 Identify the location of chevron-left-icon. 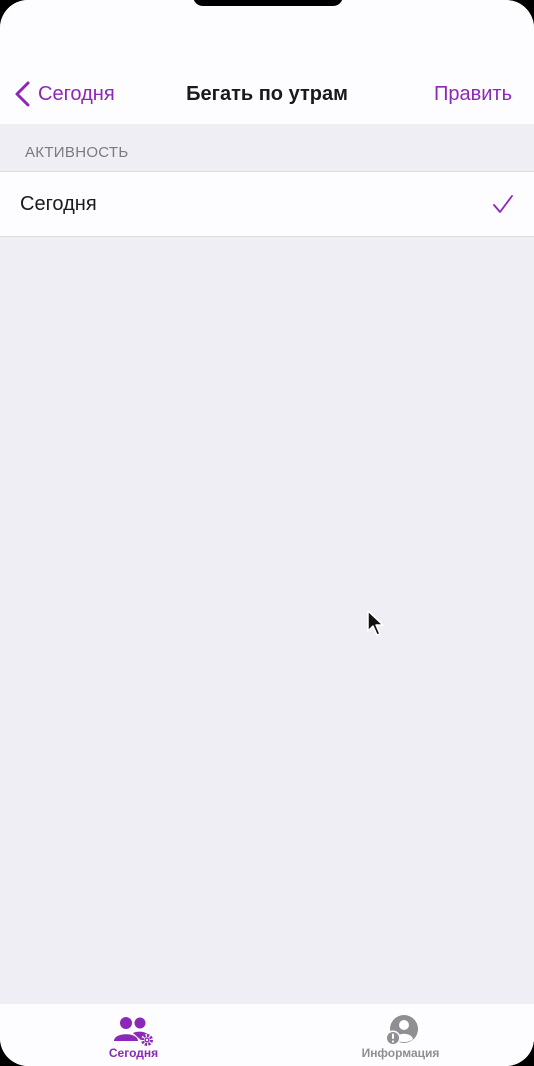
(22, 94).